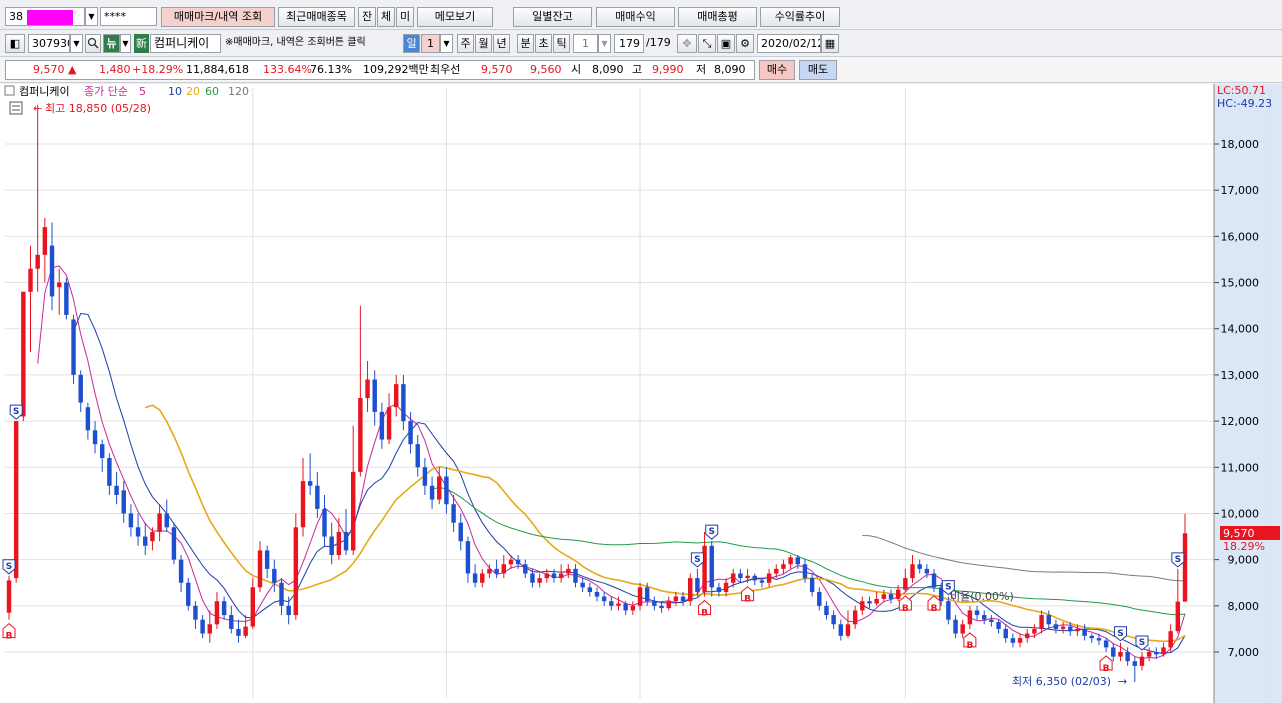 Image resolution: width=1282 pixels, height=703 pixels. Describe the element at coordinates (818, 70) in the screenshot. I see `sell-button: 매도` at that location.